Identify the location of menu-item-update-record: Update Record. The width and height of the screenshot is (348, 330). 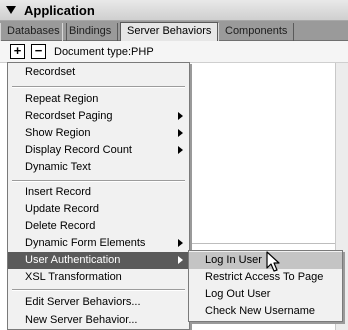
(98, 209).